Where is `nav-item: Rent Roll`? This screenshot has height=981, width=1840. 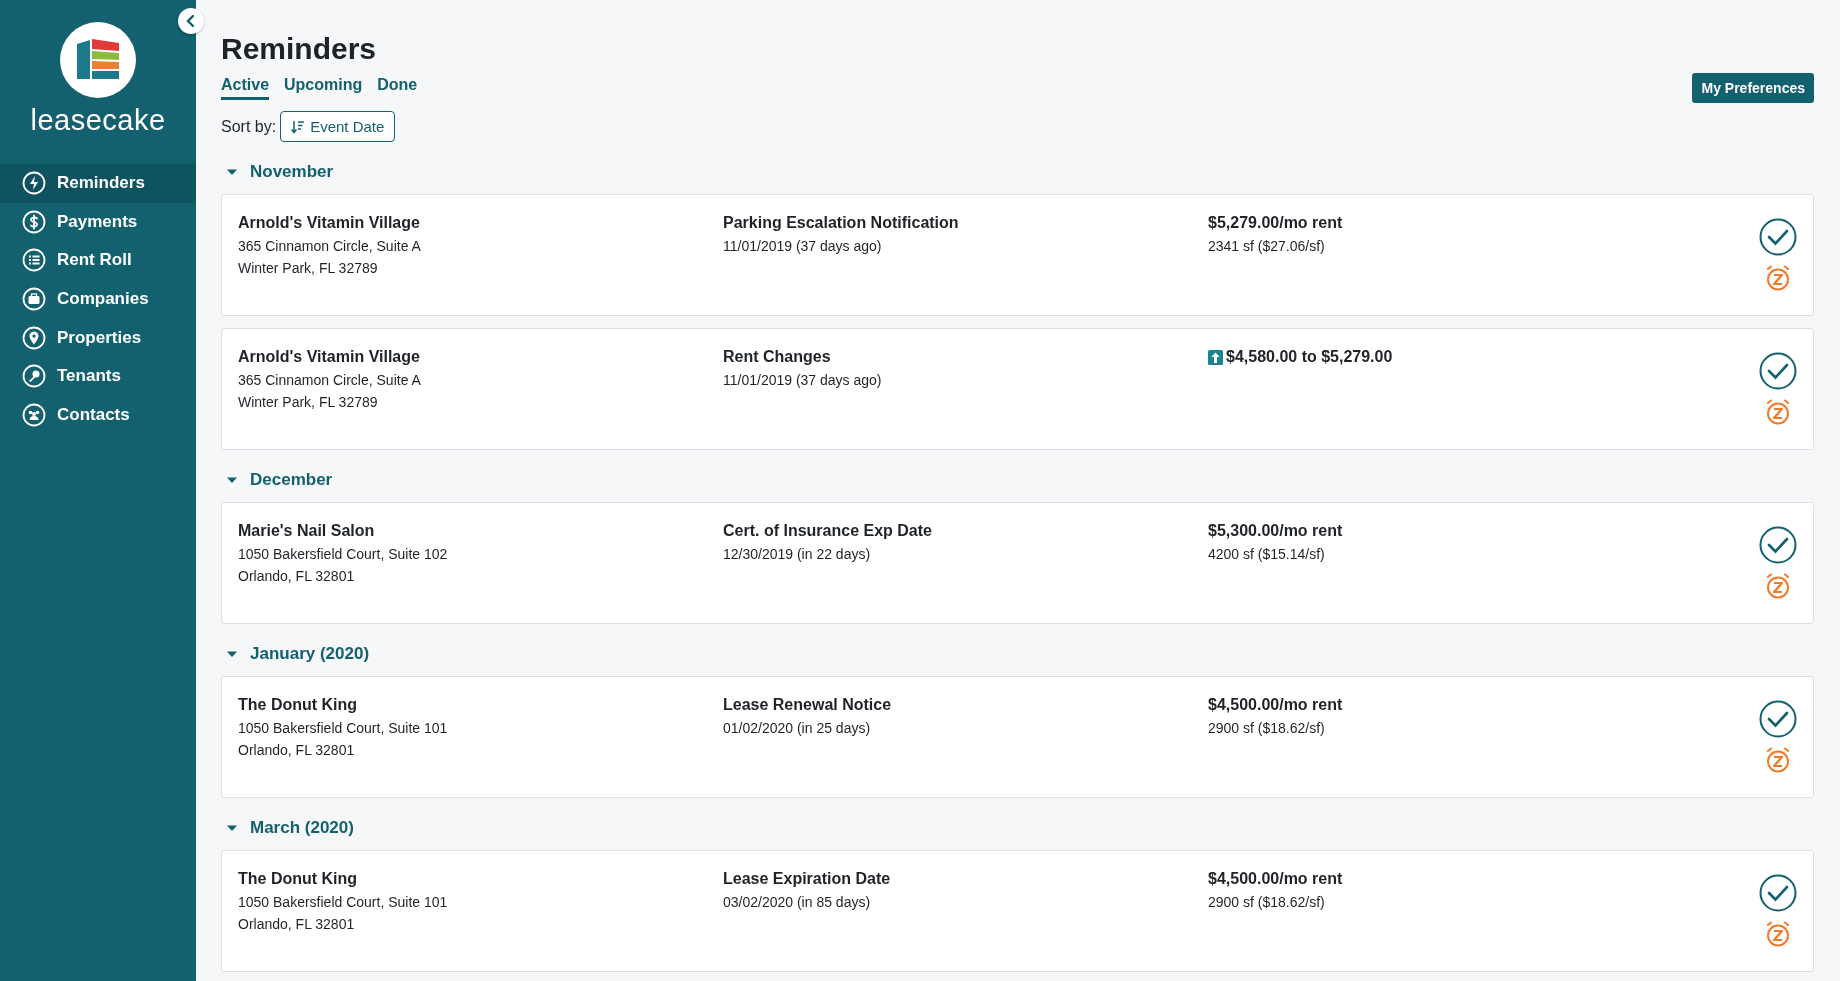
nav-item: Rent Roll is located at coordinates (98, 260).